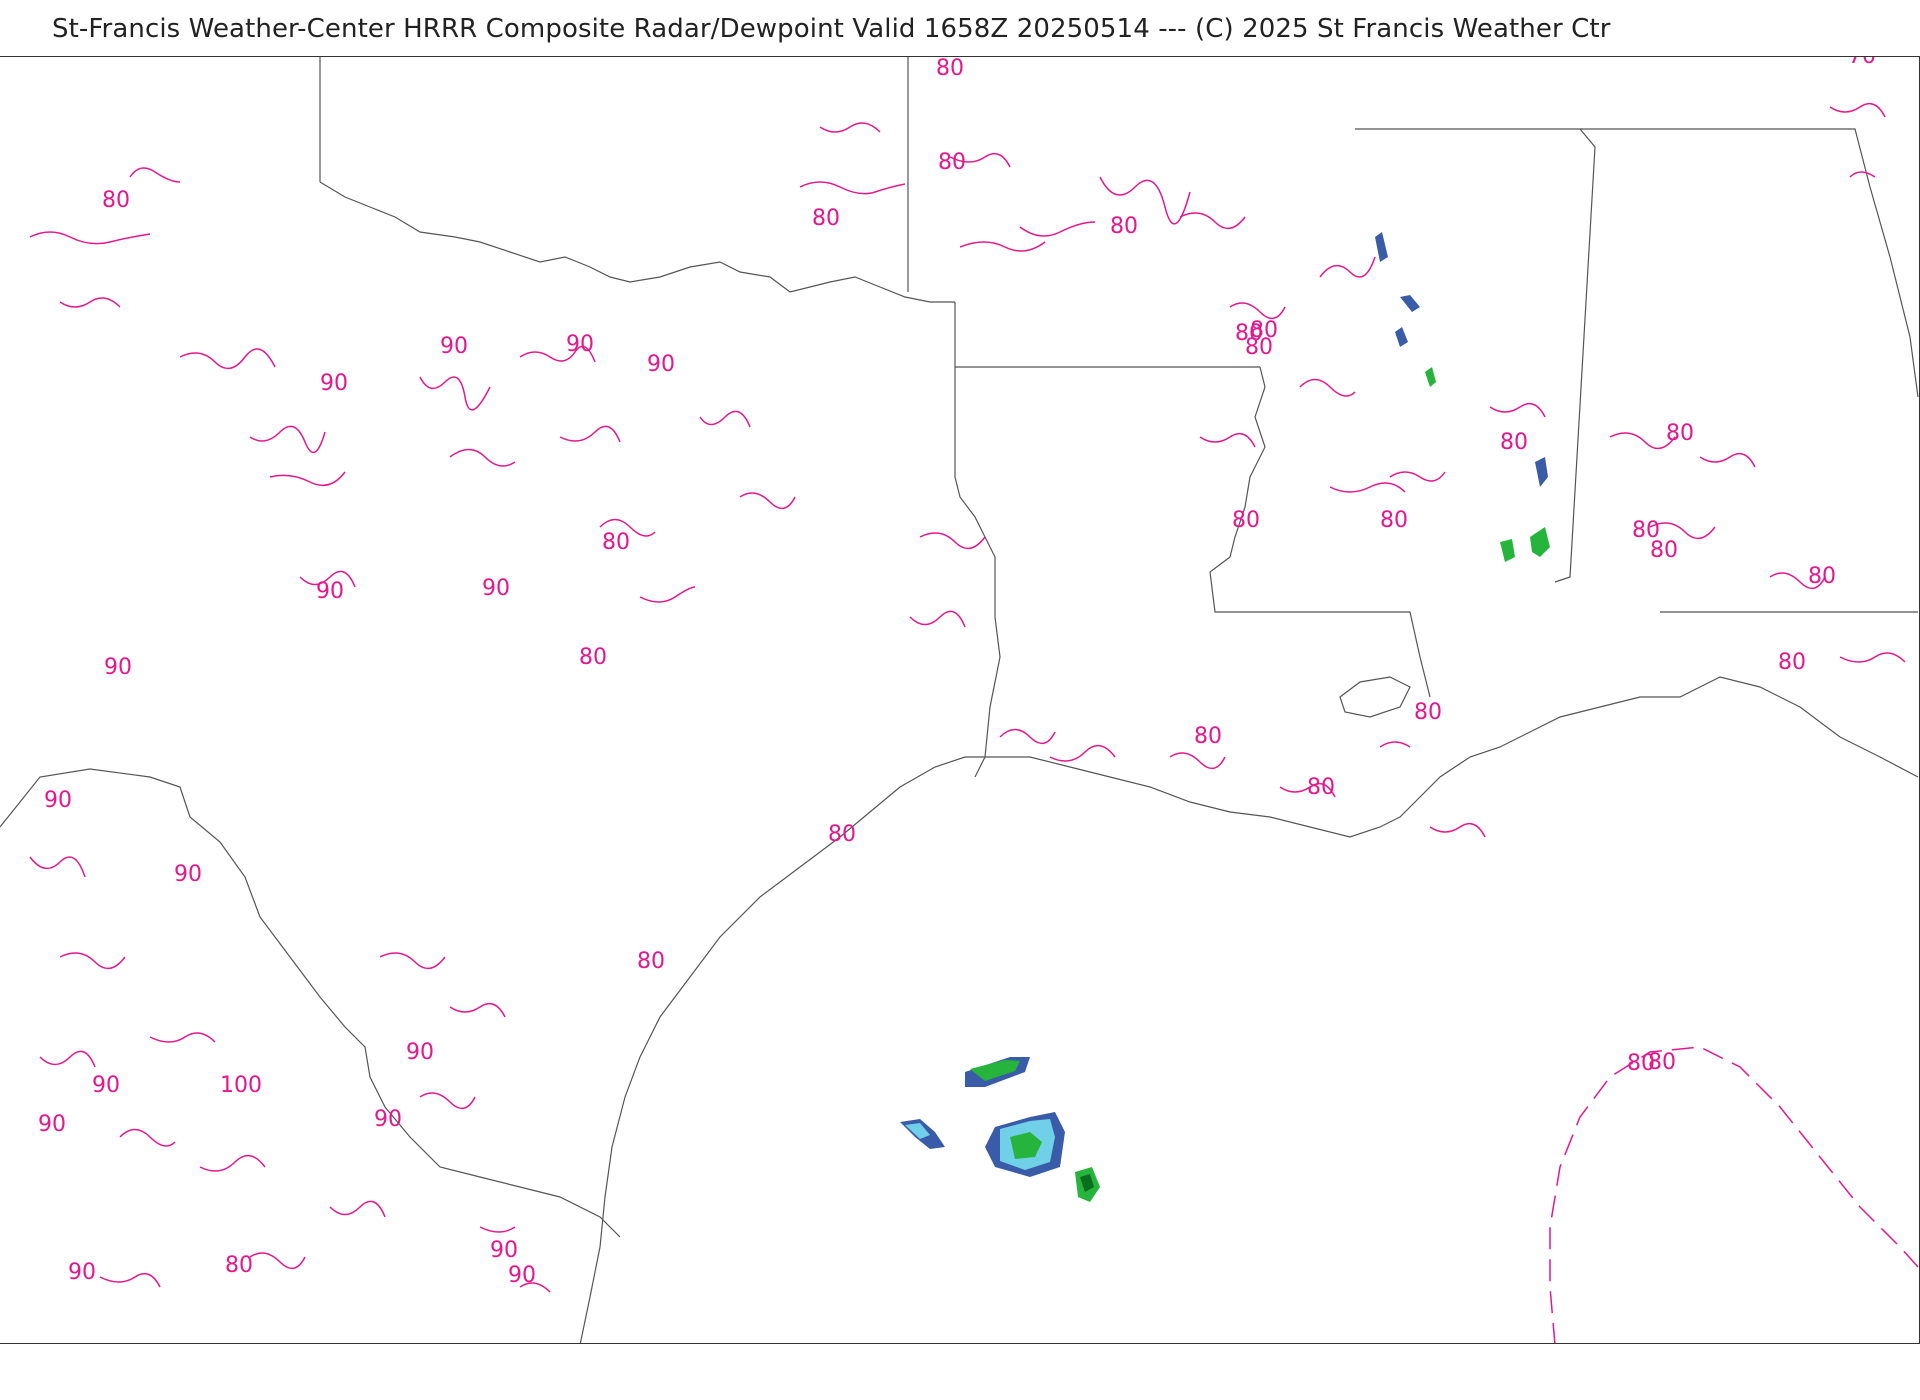 This screenshot has width=1920, height=1400. Describe the element at coordinates (1862, 63) in the screenshot. I see `contour-label: 70` at that location.